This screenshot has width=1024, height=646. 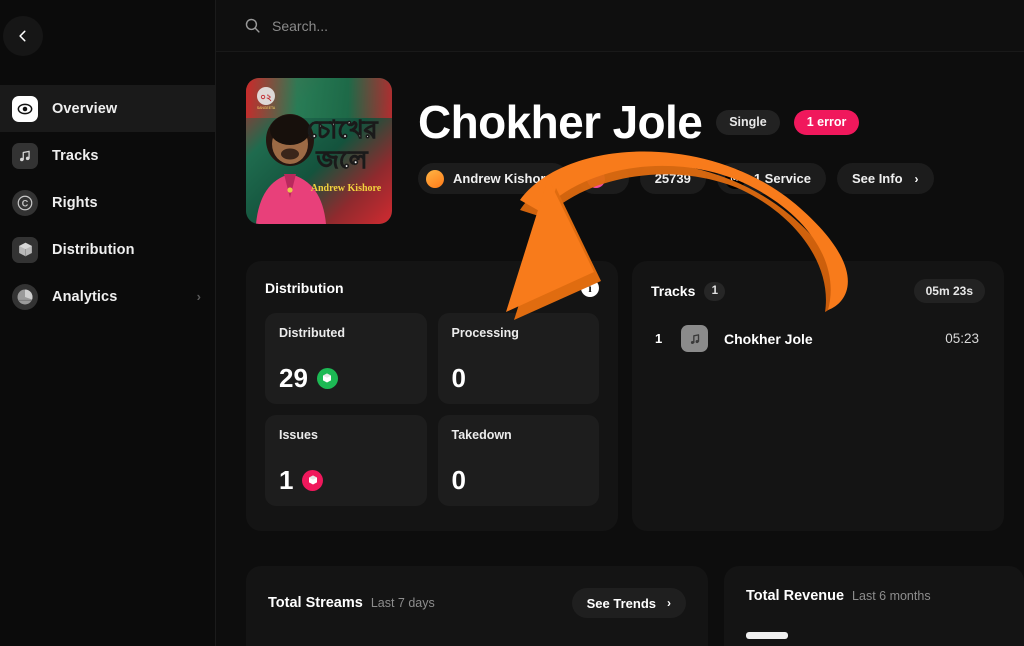 I want to click on track-name: Chokher Jole, so click(x=768, y=338).